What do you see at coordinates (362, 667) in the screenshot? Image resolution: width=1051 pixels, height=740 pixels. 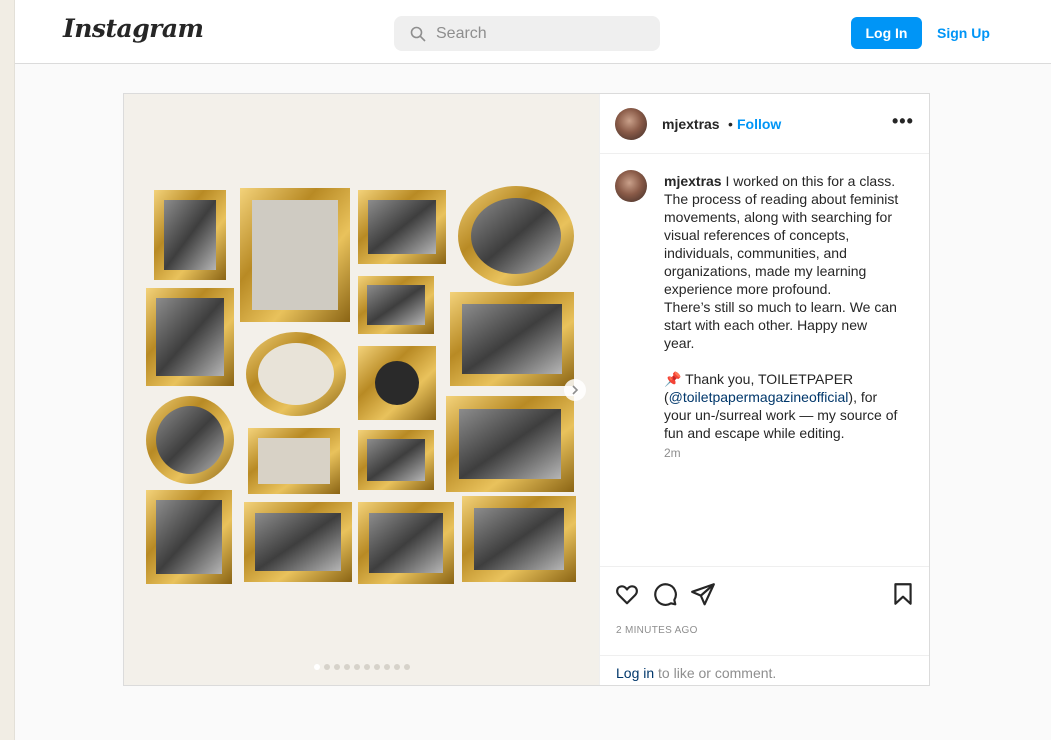 I see `carousel-indicators` at bounding box center [362, 667].